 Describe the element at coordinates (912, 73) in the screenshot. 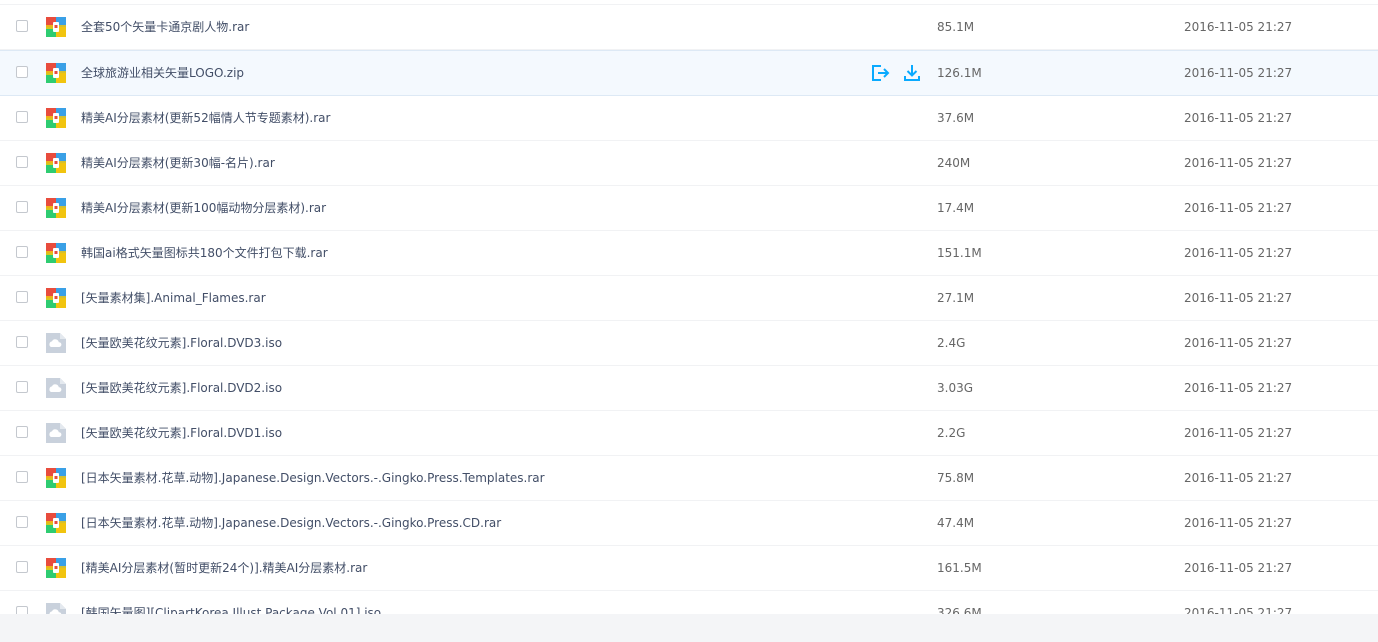

I see `download-icon` at that location.